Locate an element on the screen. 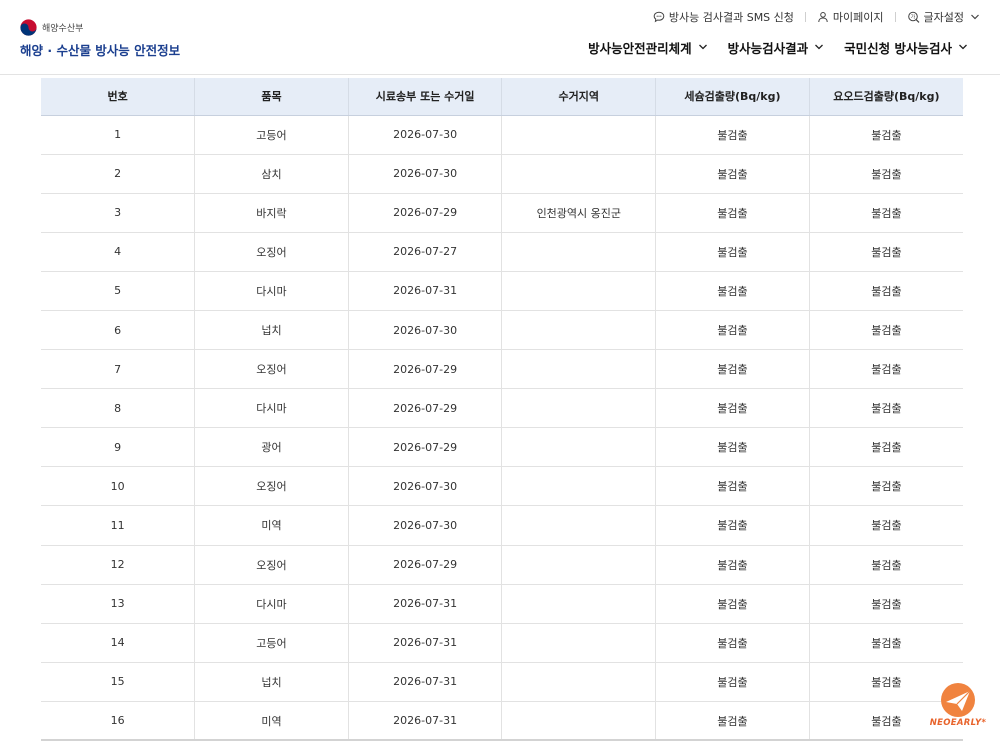  table-row: 7 오징어 2026-07-29 불검출 불검출 is located at coordinates (502, 369).